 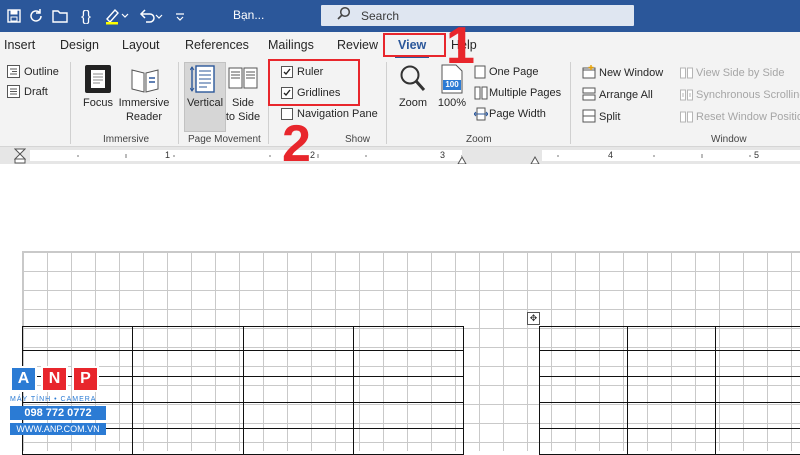 I want to click on new-window-icon, so click(x=589, y=74).